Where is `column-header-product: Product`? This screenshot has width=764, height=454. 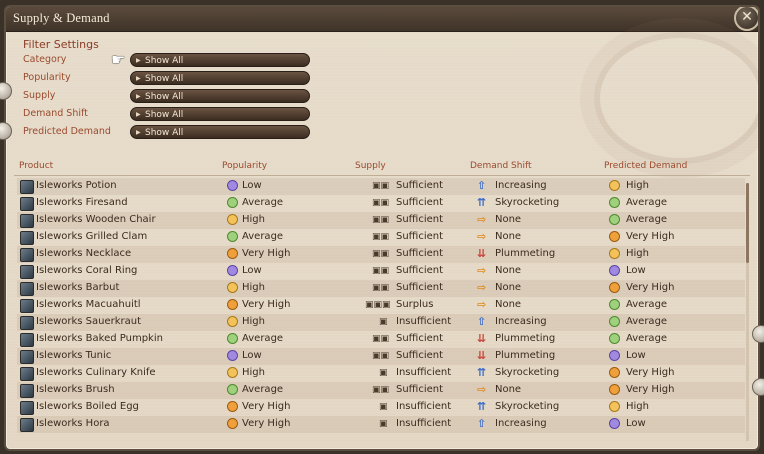
column-header-product: Product is located at coordinates (36, 166).